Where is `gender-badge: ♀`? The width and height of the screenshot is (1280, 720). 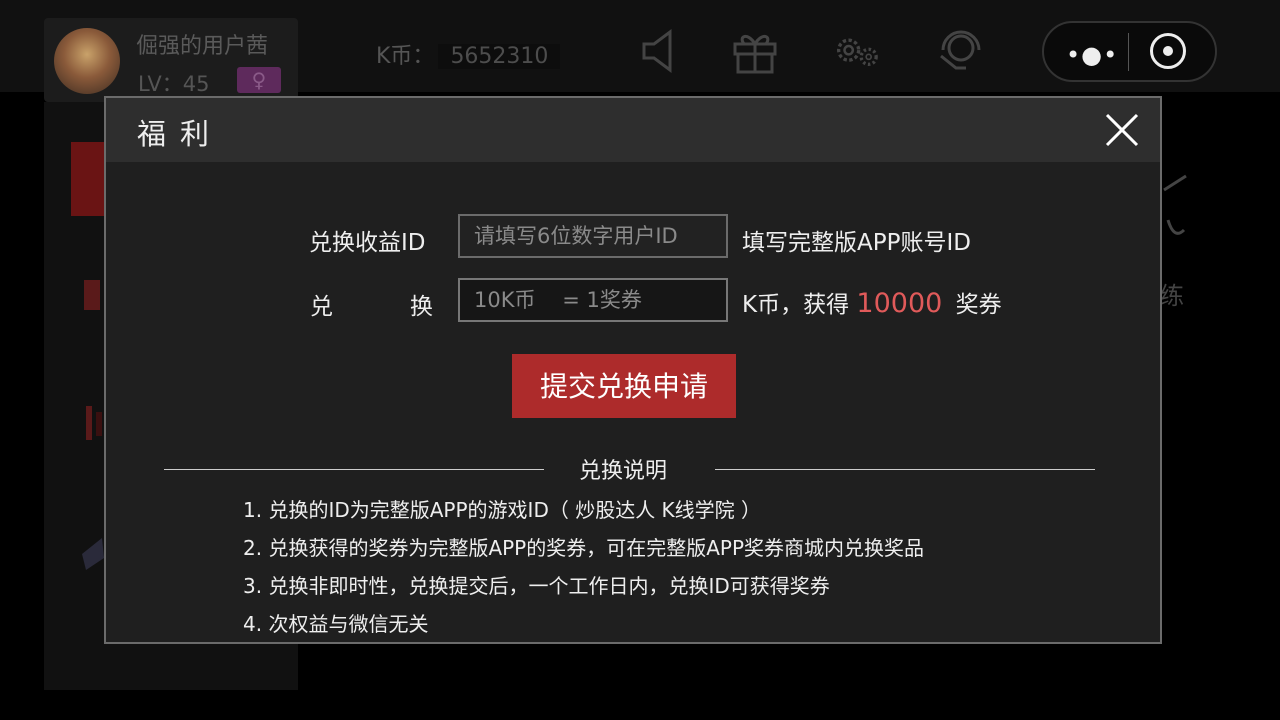
gender-badge: ♀ is located at coordinates (259, 80).